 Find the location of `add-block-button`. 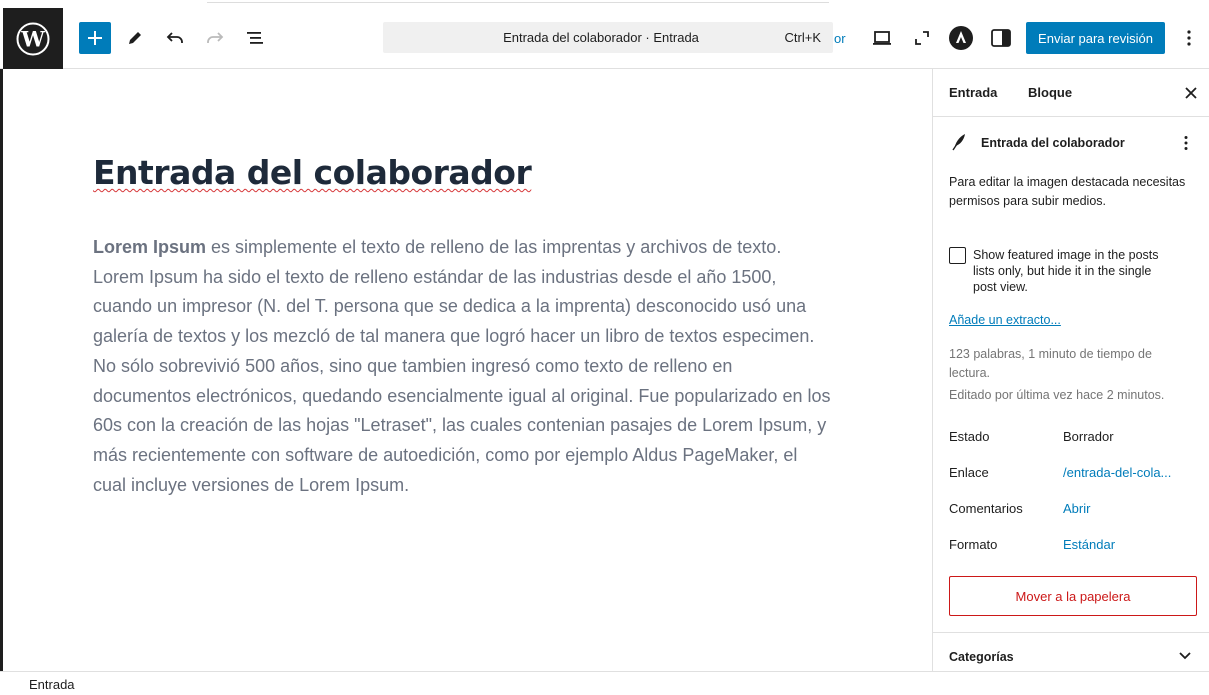

add-block-button is located at coordinates (95, 38).